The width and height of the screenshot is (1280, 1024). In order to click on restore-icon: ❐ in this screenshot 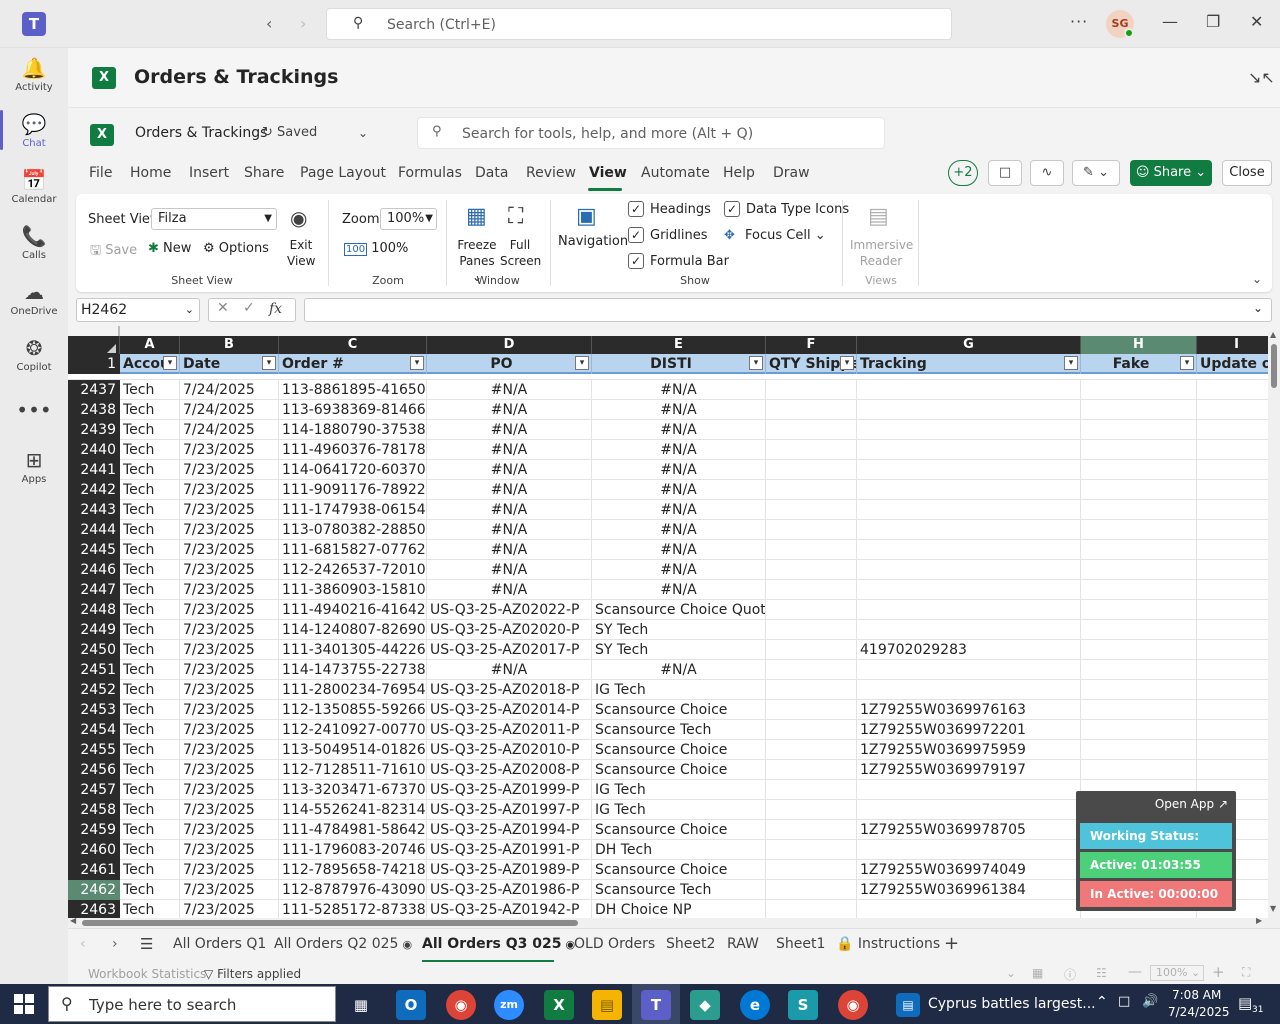, I will do `click(1213, 21)`.